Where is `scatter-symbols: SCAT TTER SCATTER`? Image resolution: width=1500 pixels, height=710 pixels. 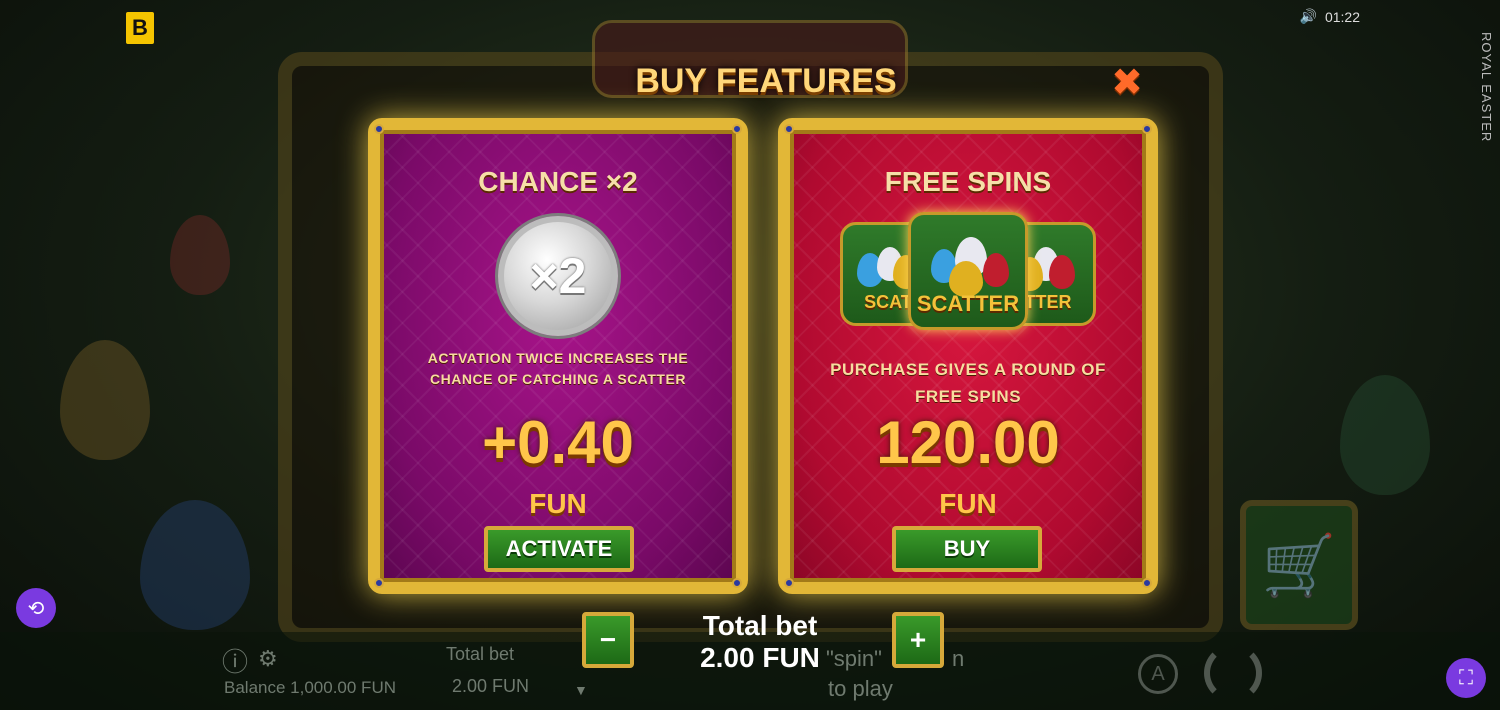 scatter-symbols: SCAT TTER SCATTER is located at coordinates (968, 274).